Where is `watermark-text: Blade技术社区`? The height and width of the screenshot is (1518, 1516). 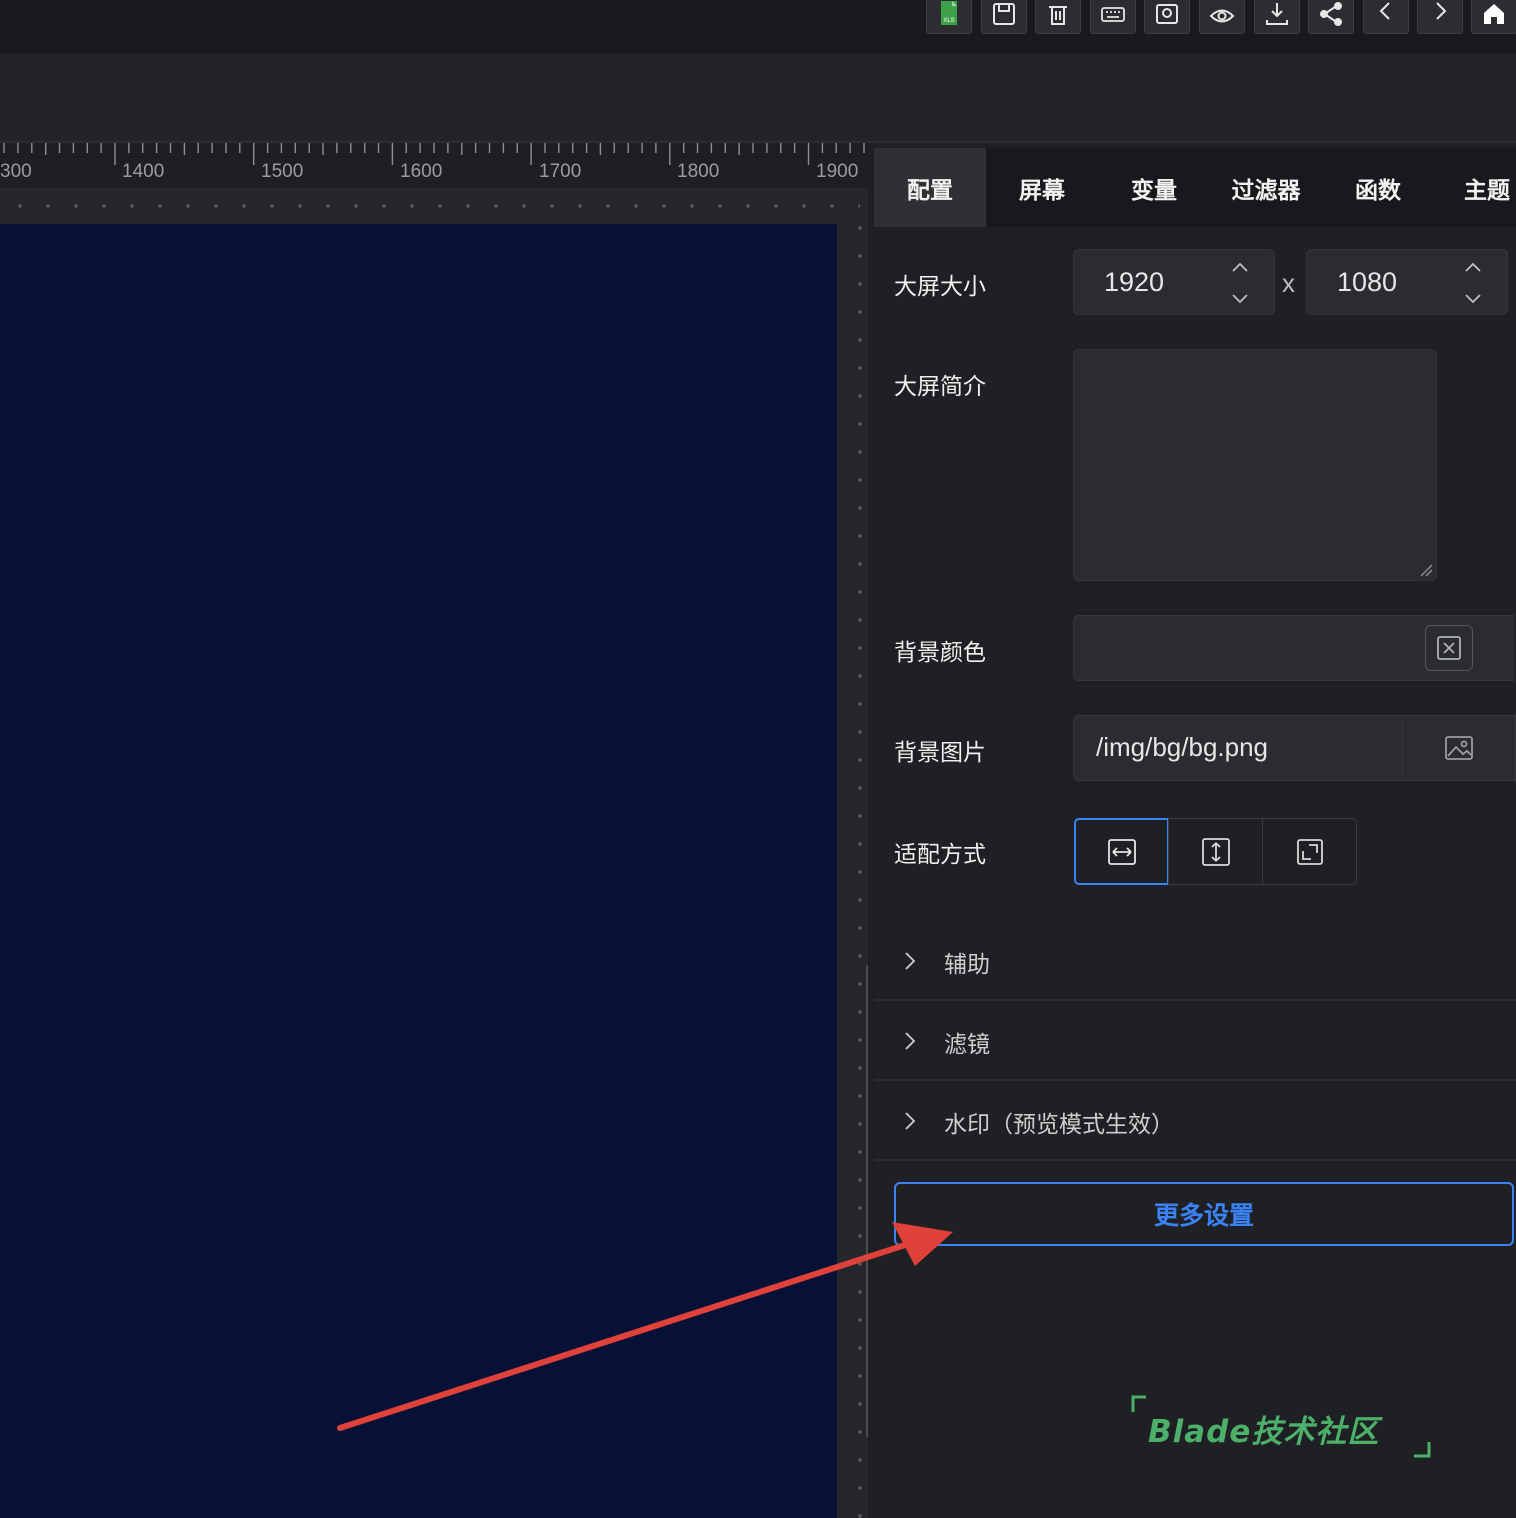 watermark-text: Blade技术社区 is located at coordinates (1264, 1432).